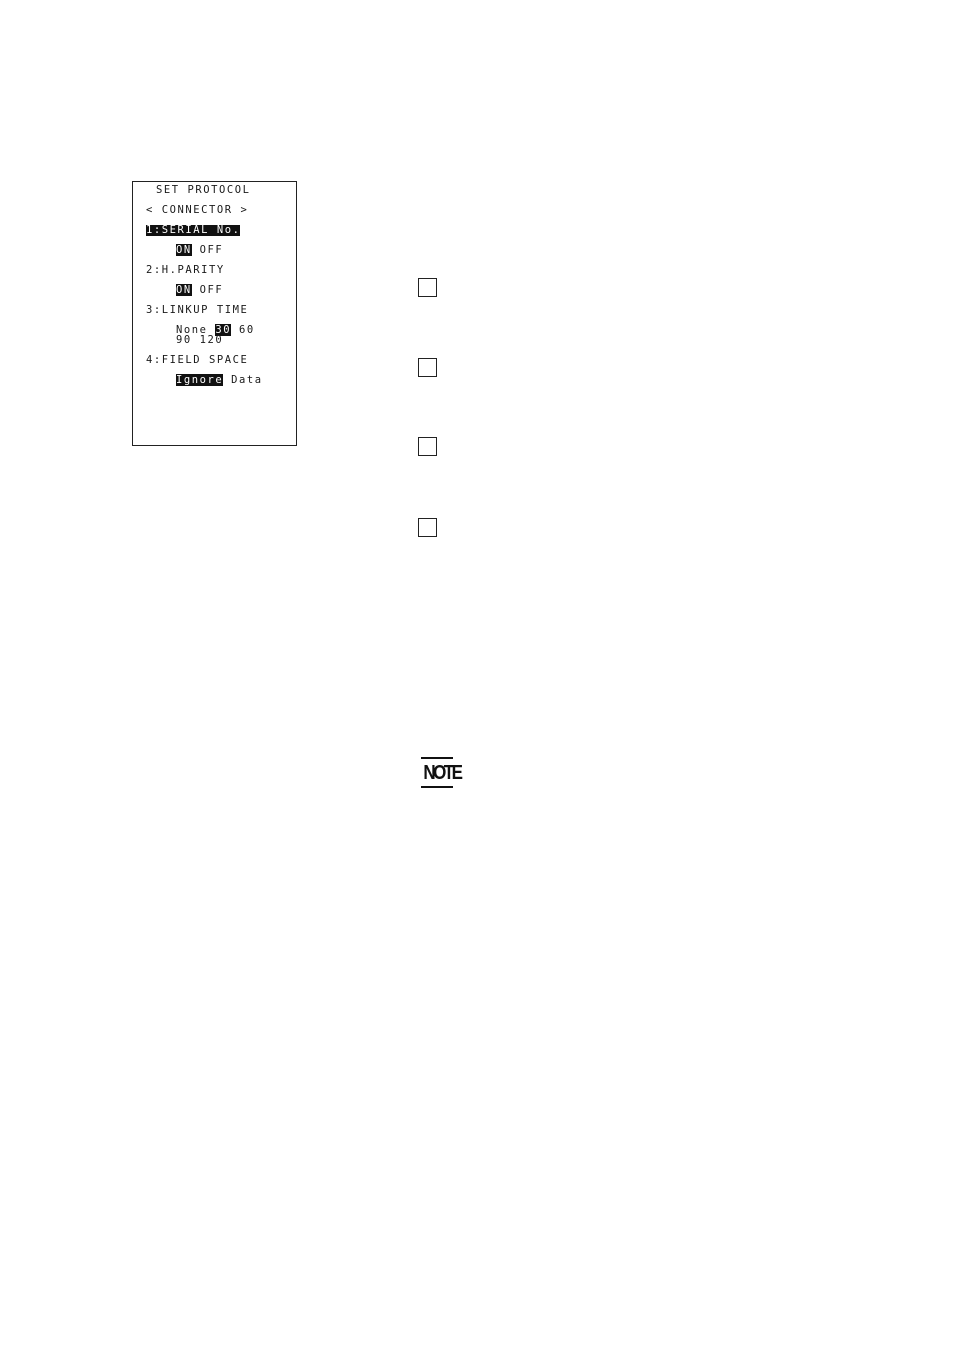 This screenshot has width=954, height=1348. What do you see at coordinates (437, 787) in the screenshot?
I see `note-bottom-rule` at bounding box center [437, 787].